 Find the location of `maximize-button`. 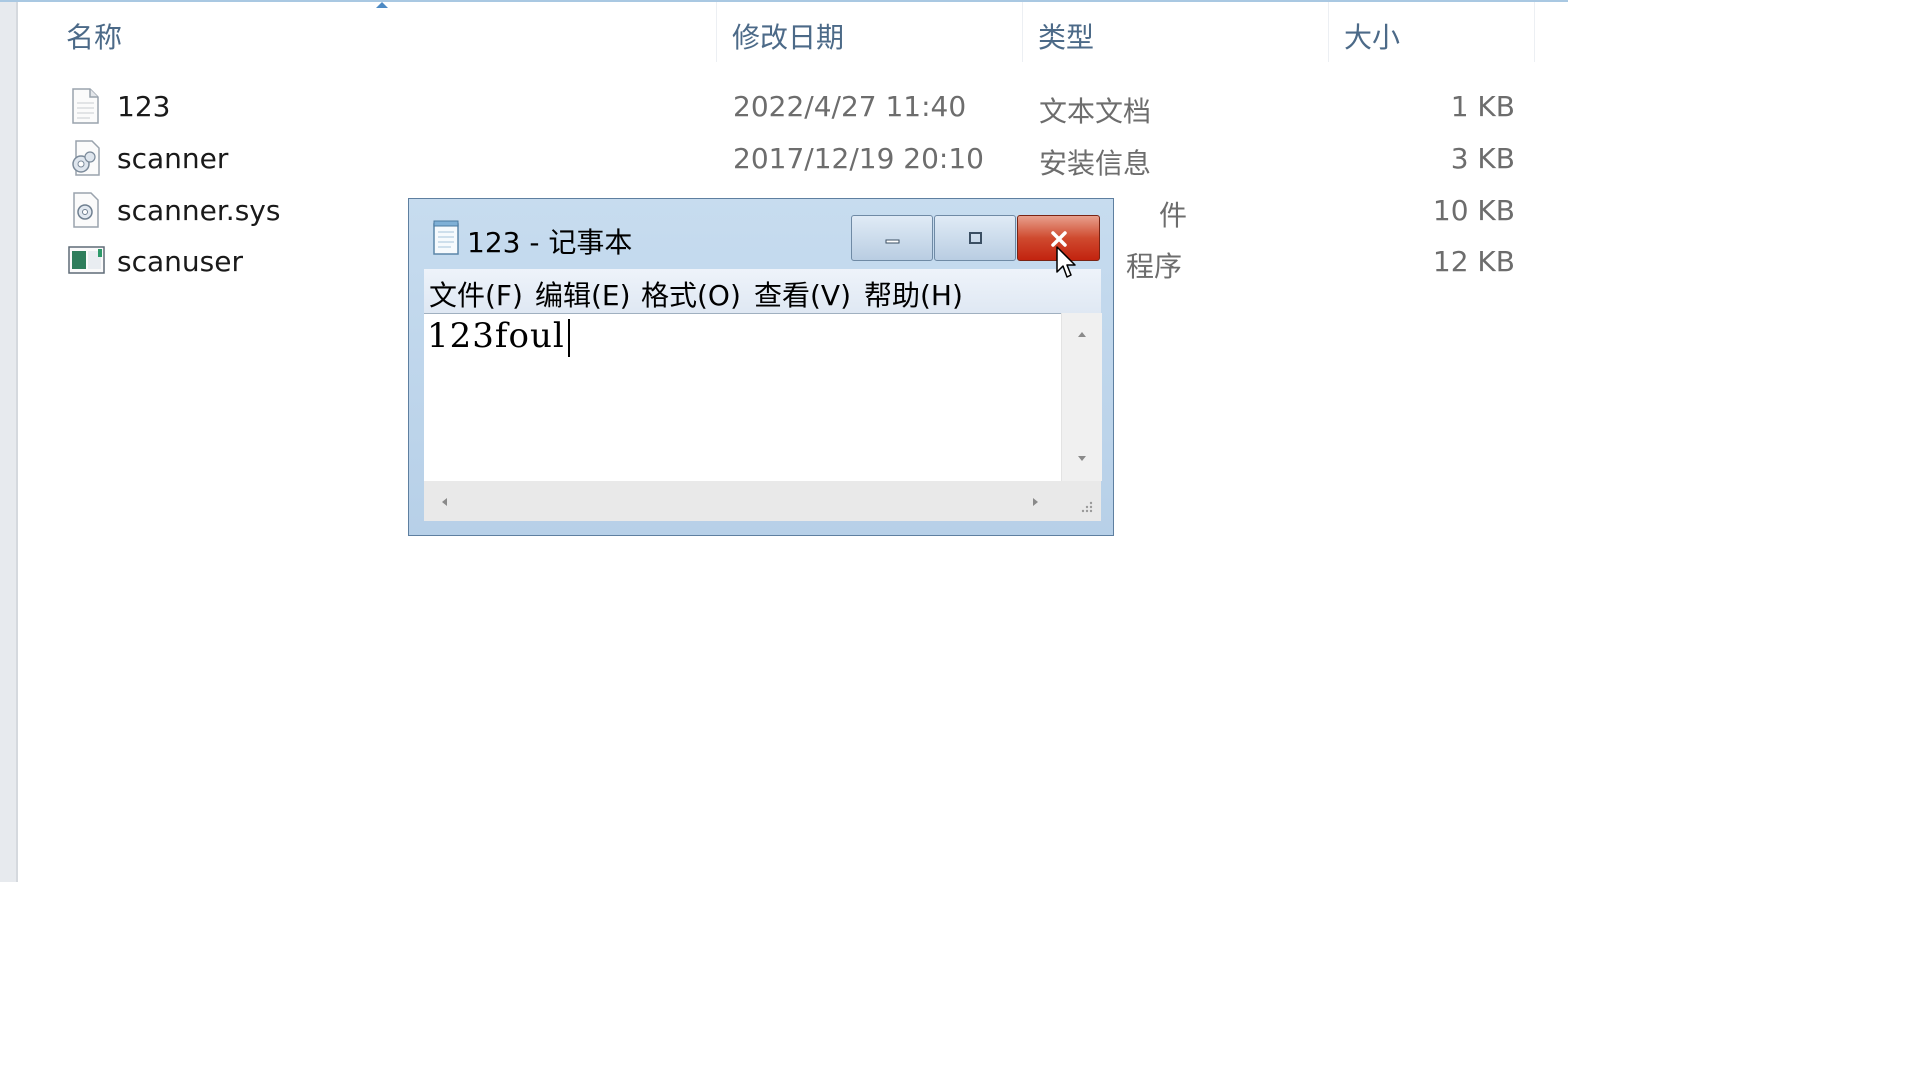

maximize-button is located at coordinates (975, 238).